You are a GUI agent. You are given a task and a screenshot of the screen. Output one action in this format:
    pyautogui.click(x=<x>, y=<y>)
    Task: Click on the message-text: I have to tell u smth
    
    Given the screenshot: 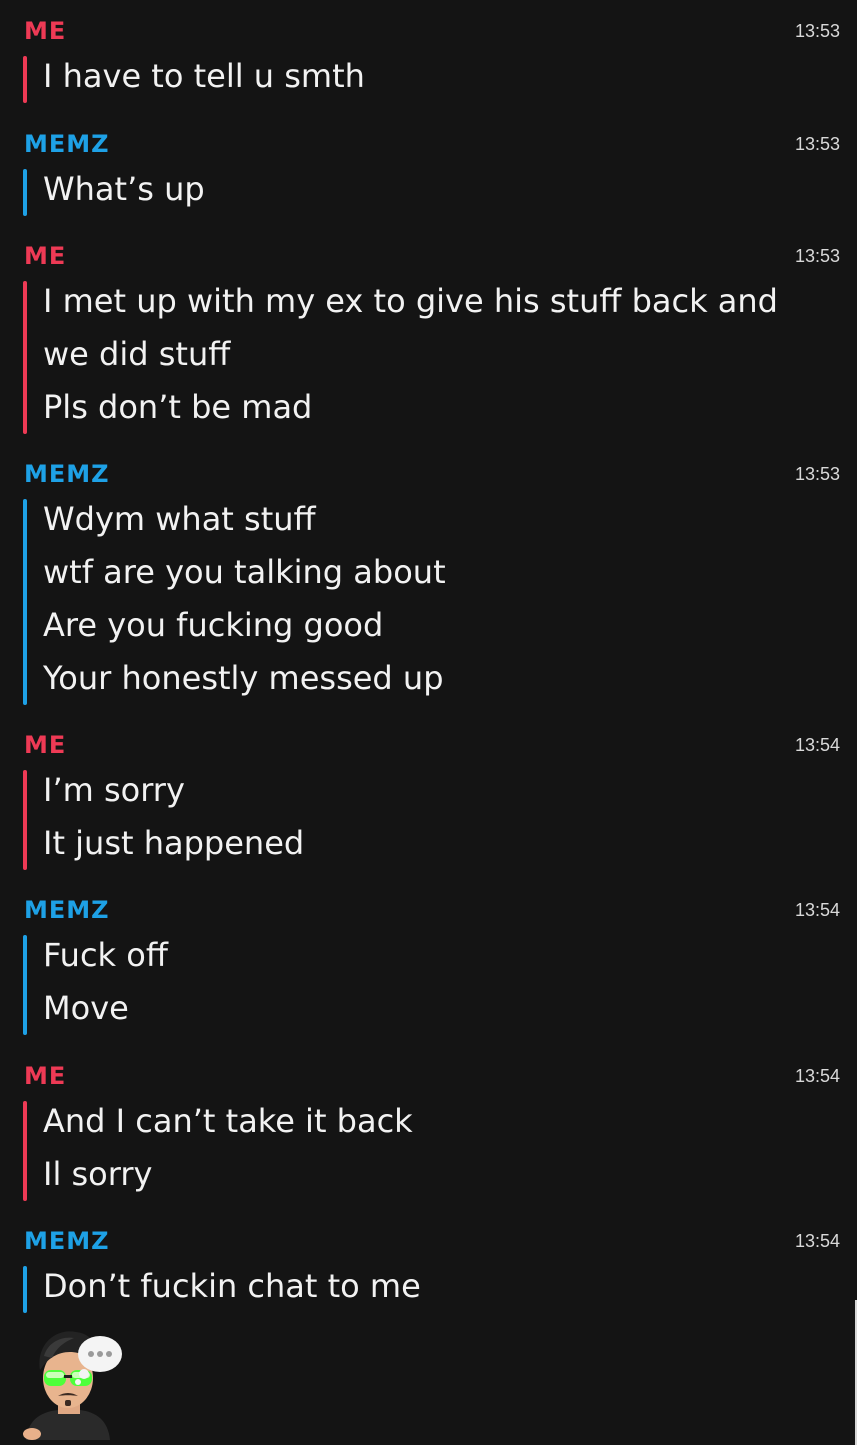 What is the action you would take?
    pyautogui.click(x=435, y=76)
    